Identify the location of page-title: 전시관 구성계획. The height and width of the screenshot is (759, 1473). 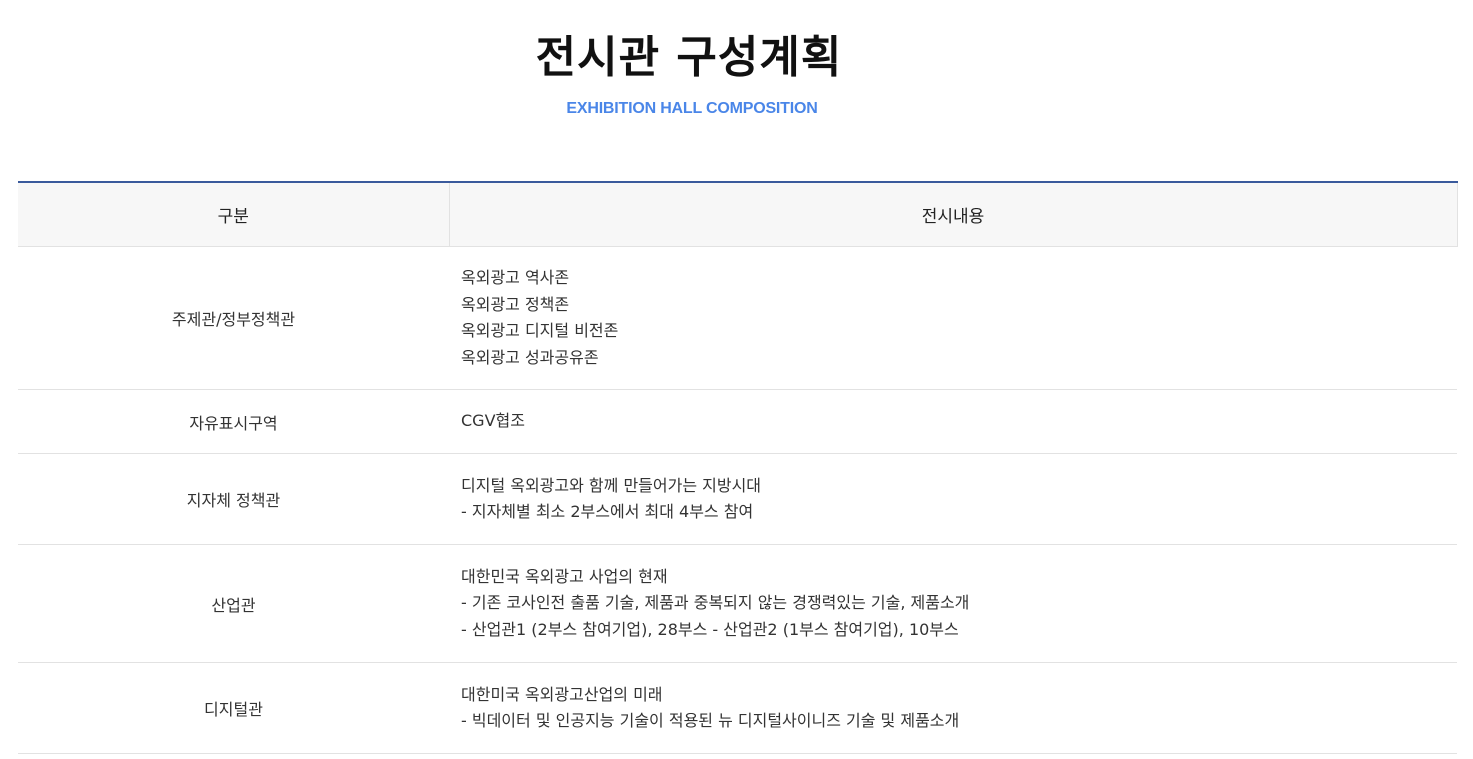
(689, 57).